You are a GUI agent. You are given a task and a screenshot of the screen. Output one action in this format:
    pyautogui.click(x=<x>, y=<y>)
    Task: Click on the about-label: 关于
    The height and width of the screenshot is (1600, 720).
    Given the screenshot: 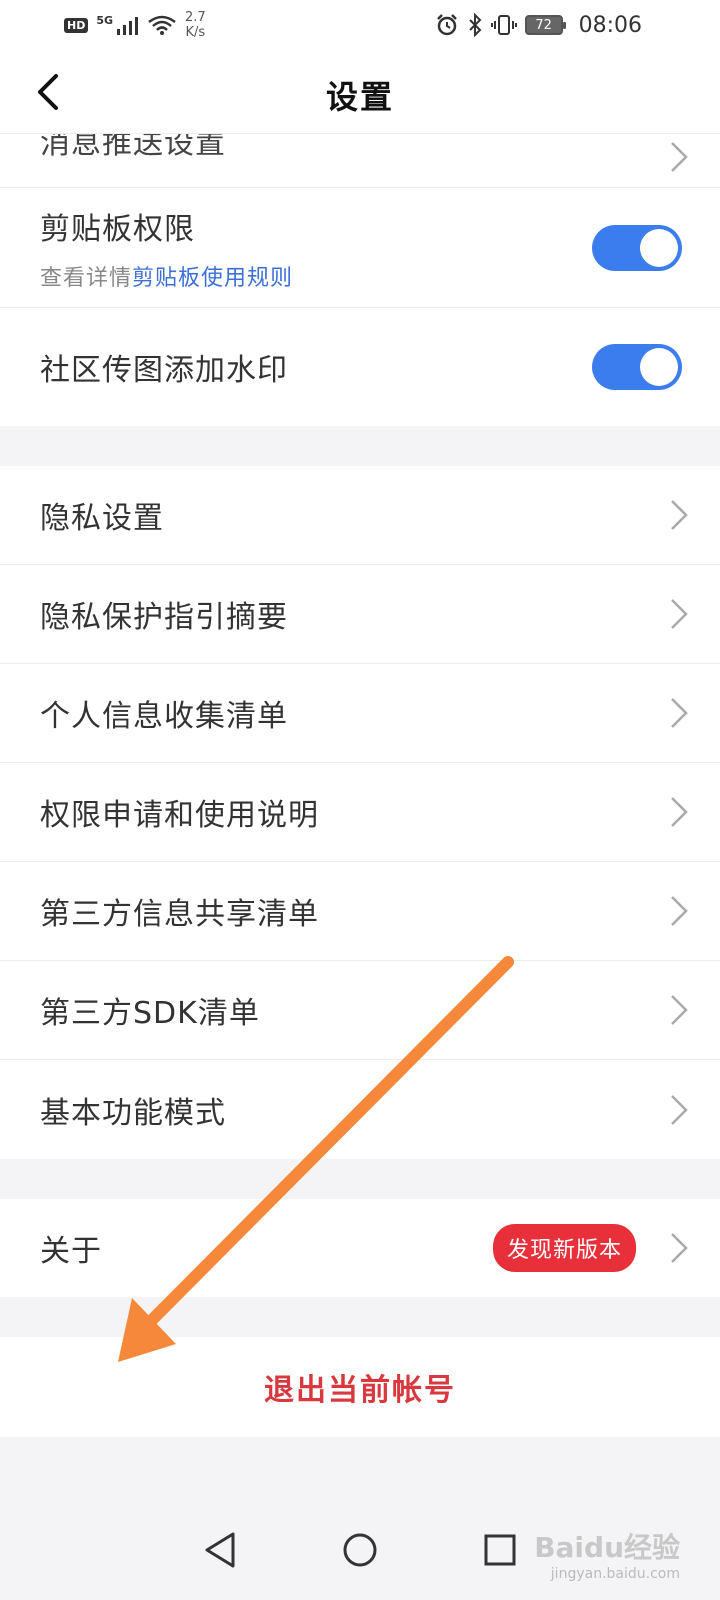 What is the action you would take?
    pyautogui.click(x=71, y=1251)
    